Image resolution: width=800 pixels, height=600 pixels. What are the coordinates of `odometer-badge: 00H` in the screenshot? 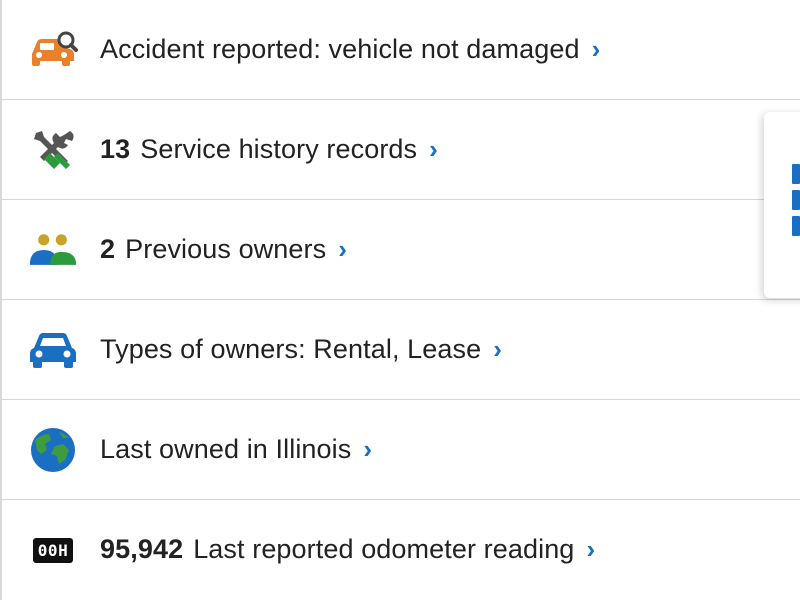 It's located at (53, 550).